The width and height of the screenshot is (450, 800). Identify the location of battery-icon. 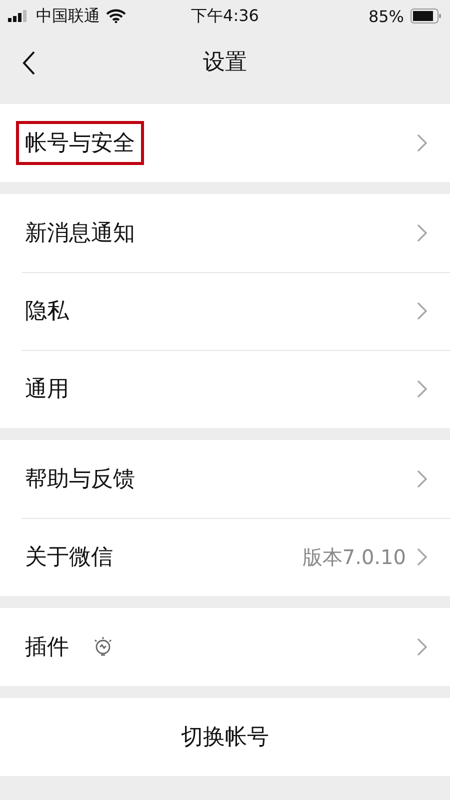
(426, 16).